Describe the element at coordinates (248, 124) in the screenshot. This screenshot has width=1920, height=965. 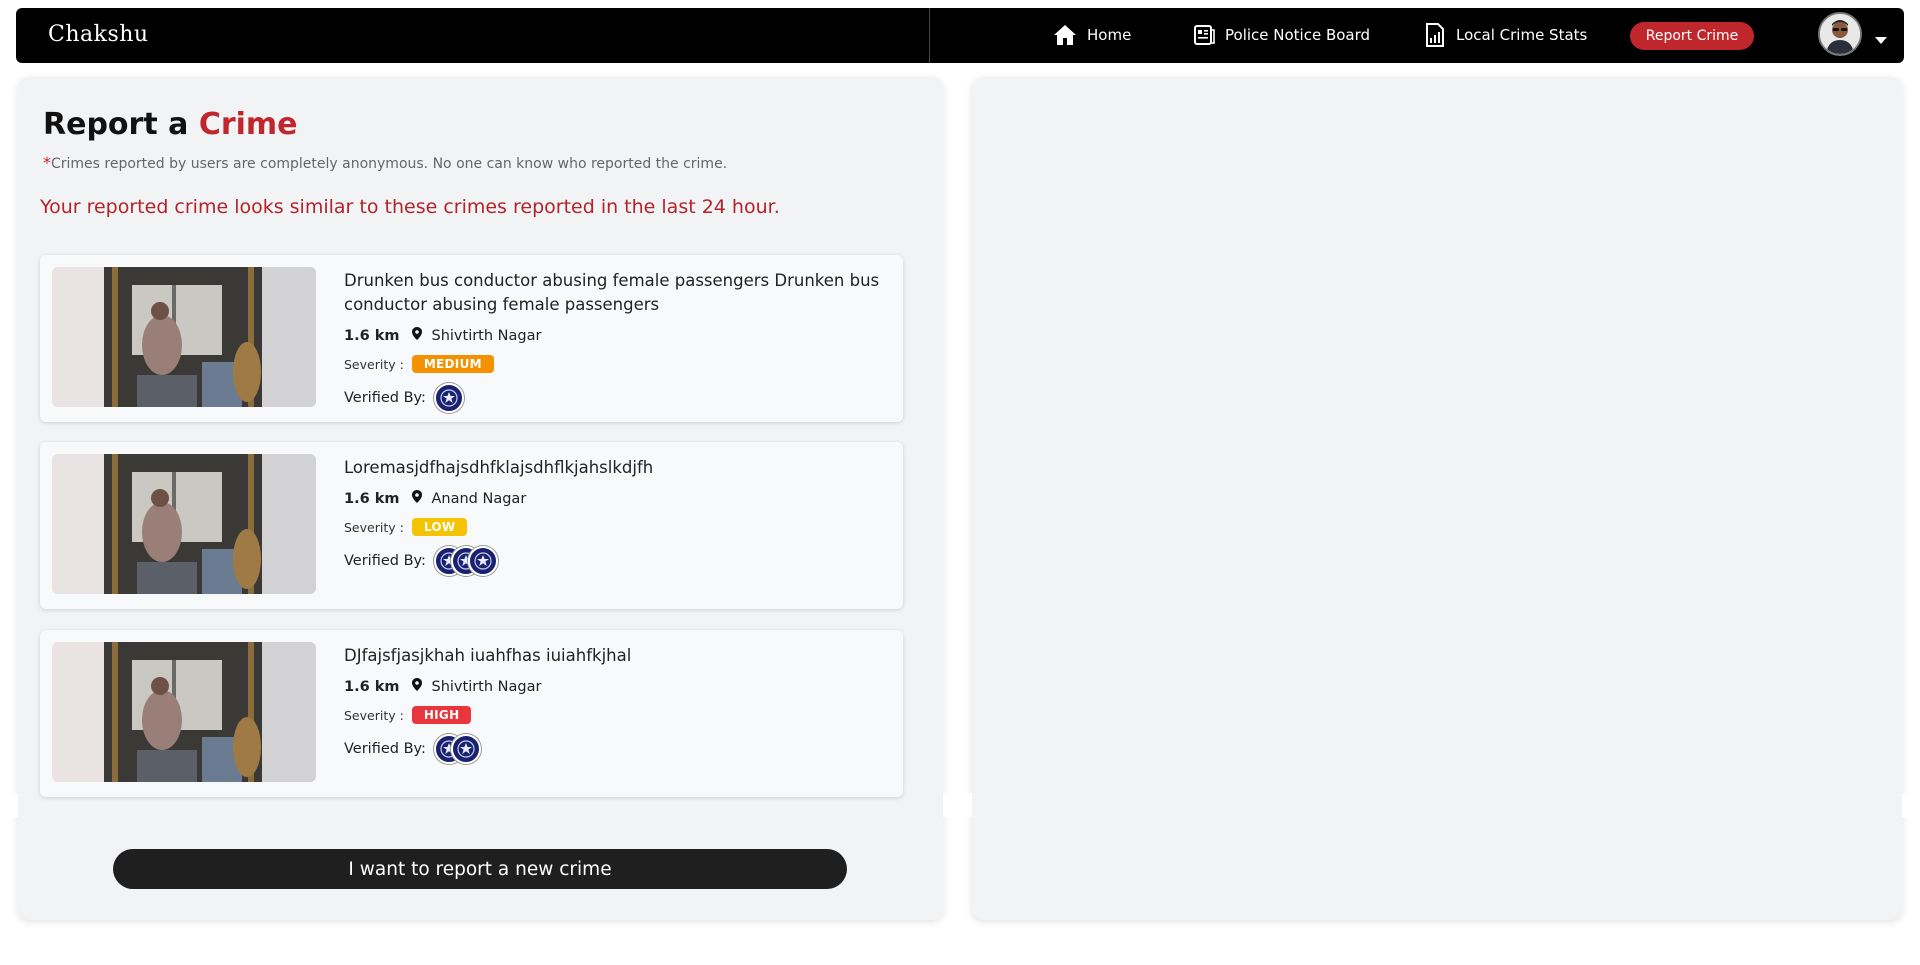
I see `page-title-accent: Crime` at that location.